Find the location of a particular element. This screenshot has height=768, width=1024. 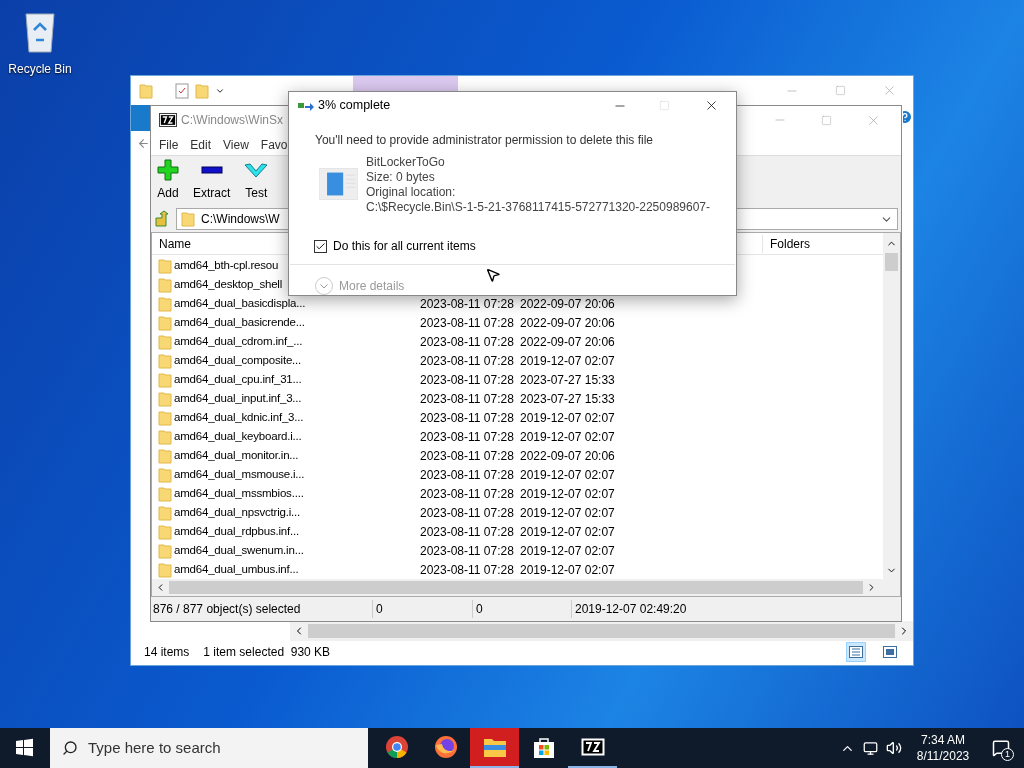

column-header: Folders is located at coordinates (789, 243).